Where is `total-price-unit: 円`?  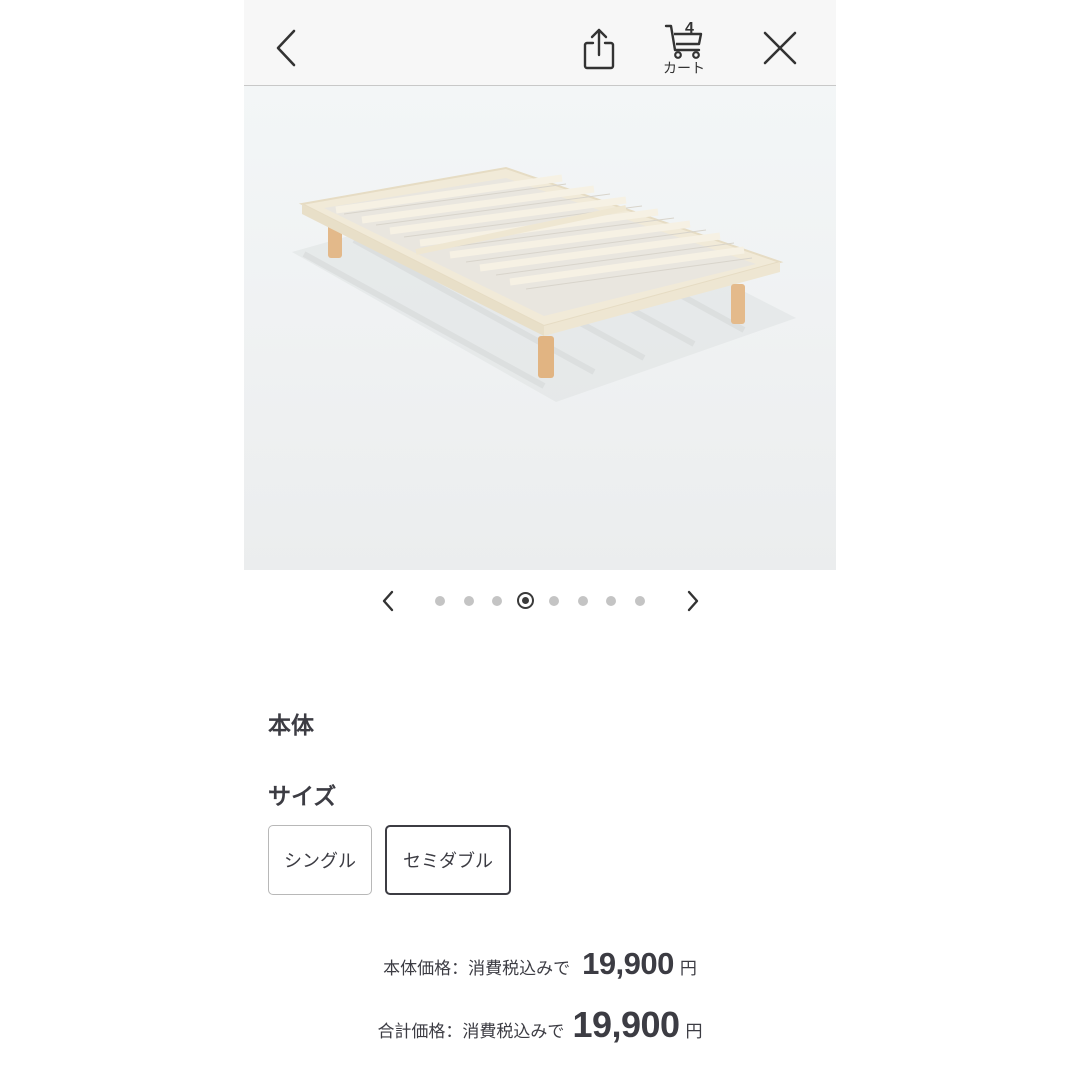
total-price-unit: 円 is located at coordinates (694, 1032).